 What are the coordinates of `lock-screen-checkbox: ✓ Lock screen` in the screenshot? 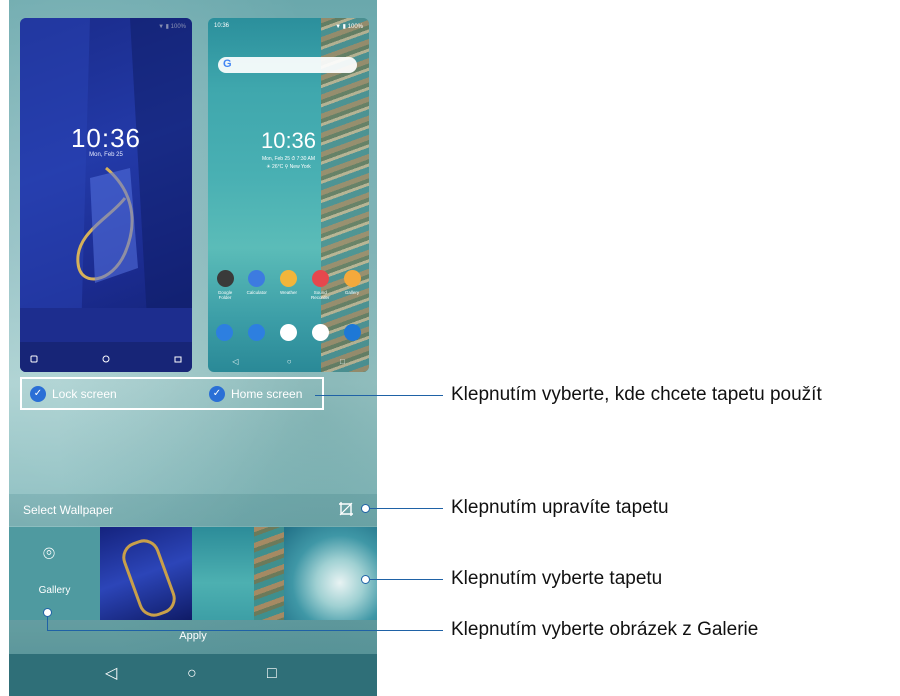 It's located at (73, 394).